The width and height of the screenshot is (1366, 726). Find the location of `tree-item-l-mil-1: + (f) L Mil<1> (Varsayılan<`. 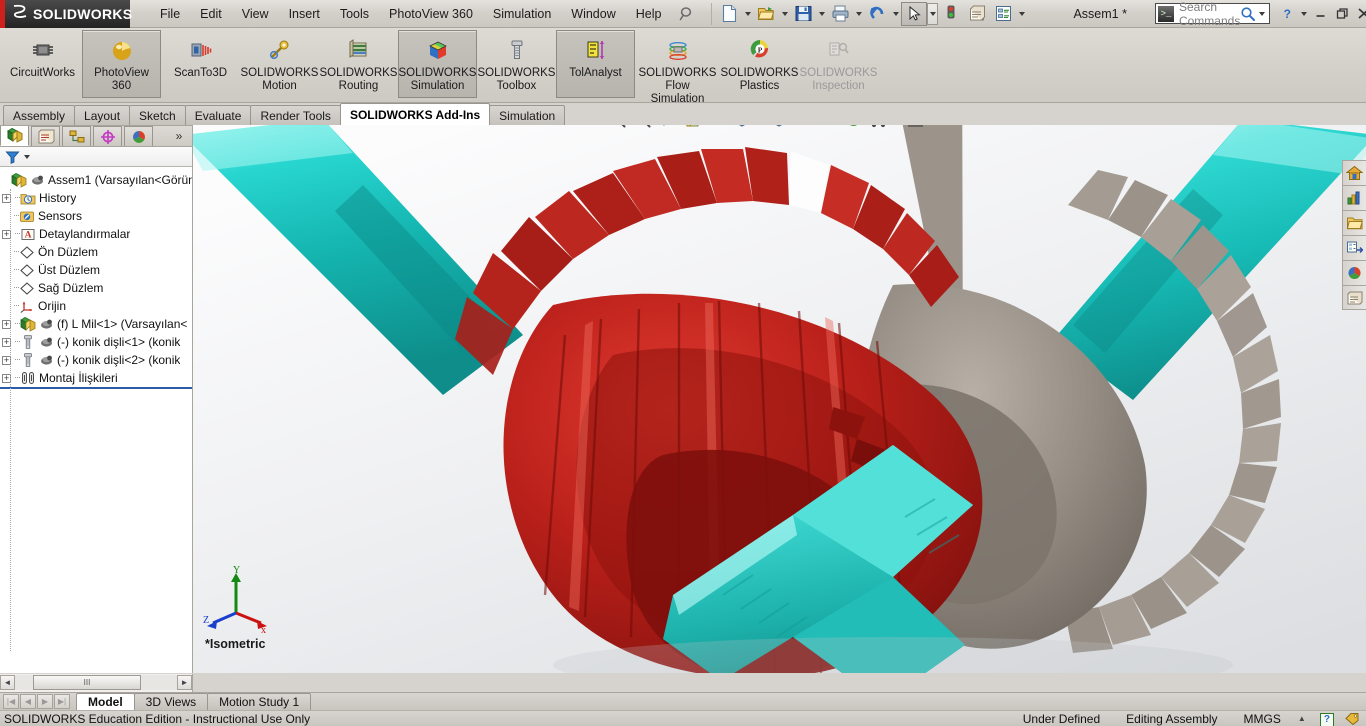

tree-item-l-mil-1: + (f) L Mil<1> (Varsayılan< is located at coordinates (96, 324).